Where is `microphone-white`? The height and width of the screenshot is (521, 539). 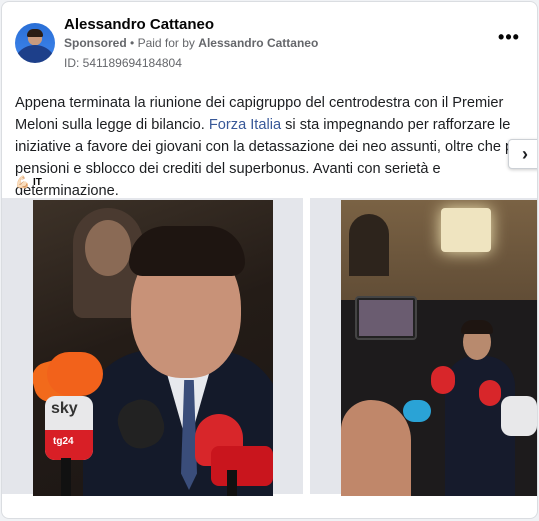 microphone-white is located at coordinates (519, 416).